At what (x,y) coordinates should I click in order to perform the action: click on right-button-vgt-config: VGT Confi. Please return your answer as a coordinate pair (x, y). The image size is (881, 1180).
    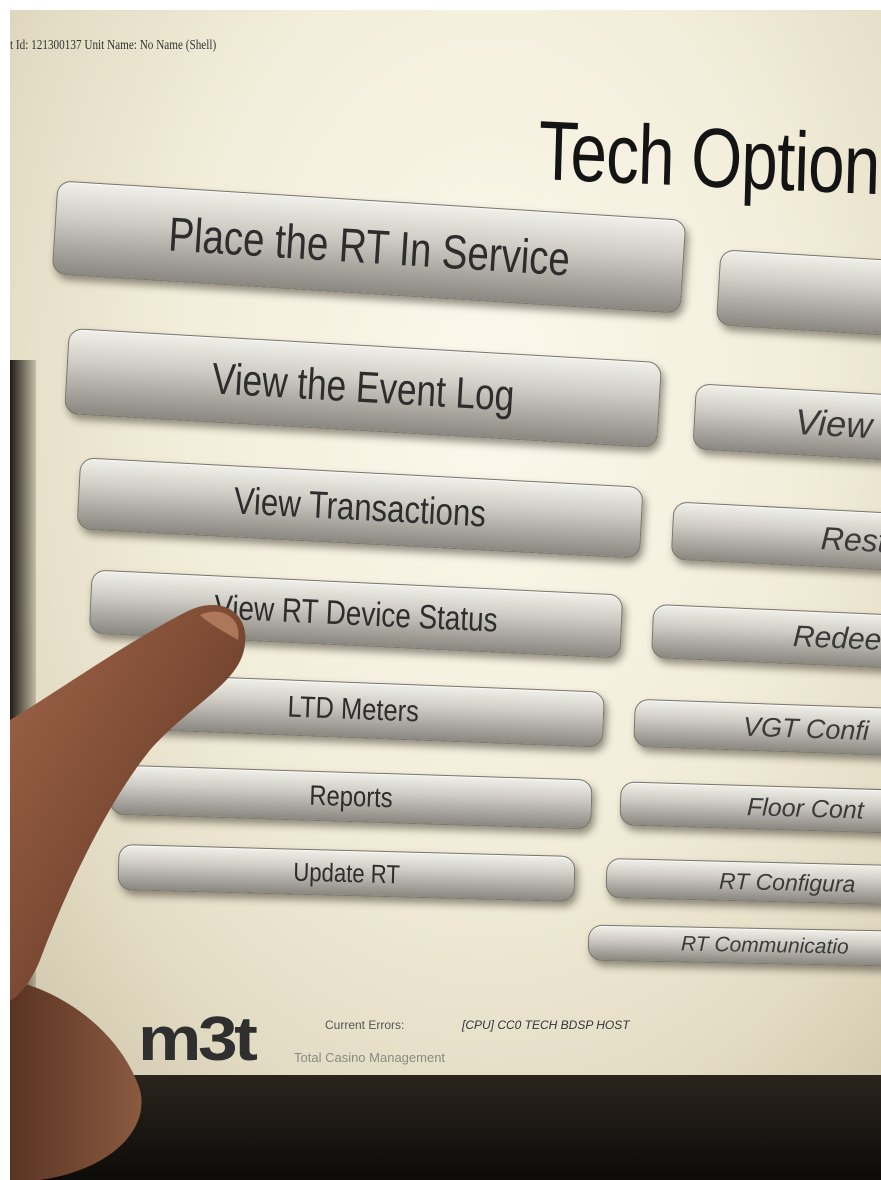
    Looking at the image, I should click on (757, 728).